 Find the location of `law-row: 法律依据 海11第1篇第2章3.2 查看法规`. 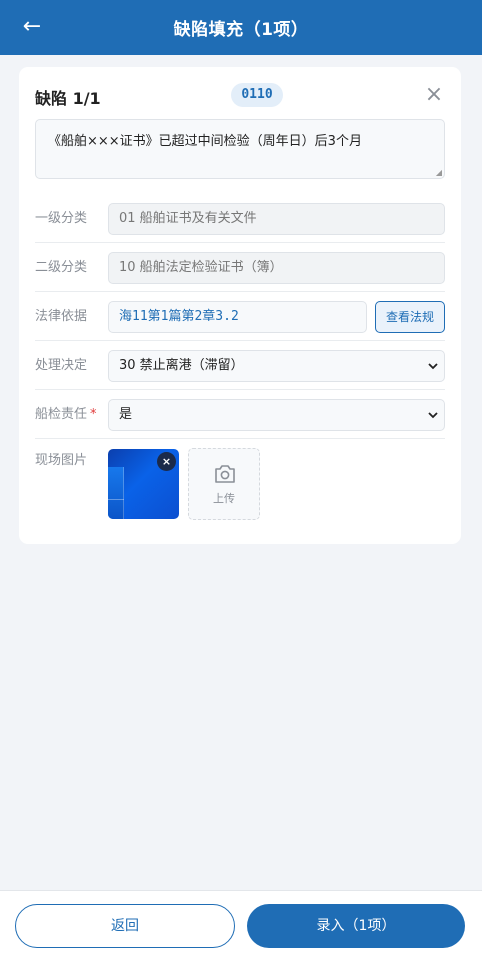

law-row: 法律依据 海11第1篇第2章3.2 查看法规 is located at coordinates (240, 316).